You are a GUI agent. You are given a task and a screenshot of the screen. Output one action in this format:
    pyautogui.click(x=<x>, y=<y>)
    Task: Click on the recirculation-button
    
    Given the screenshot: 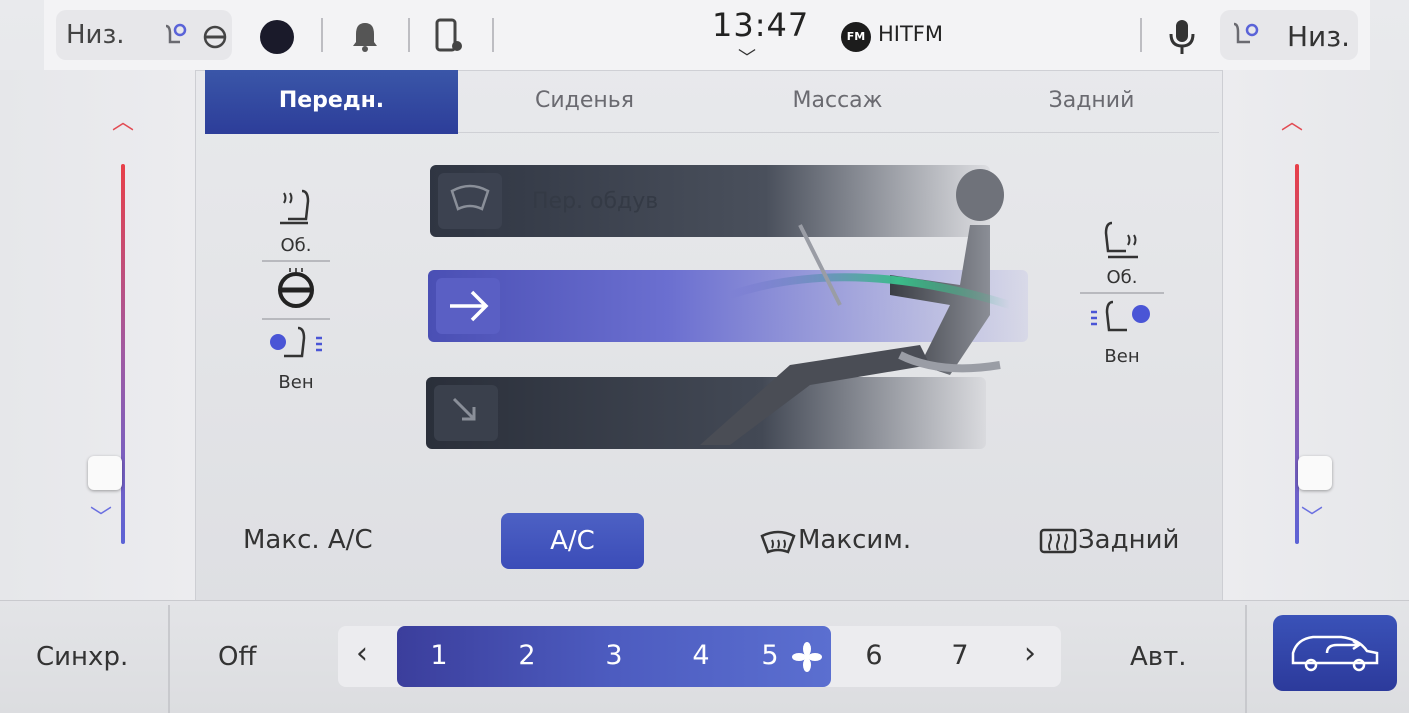 What is the action you would take?
    pyautogui.click(x=1335, y=653)
    